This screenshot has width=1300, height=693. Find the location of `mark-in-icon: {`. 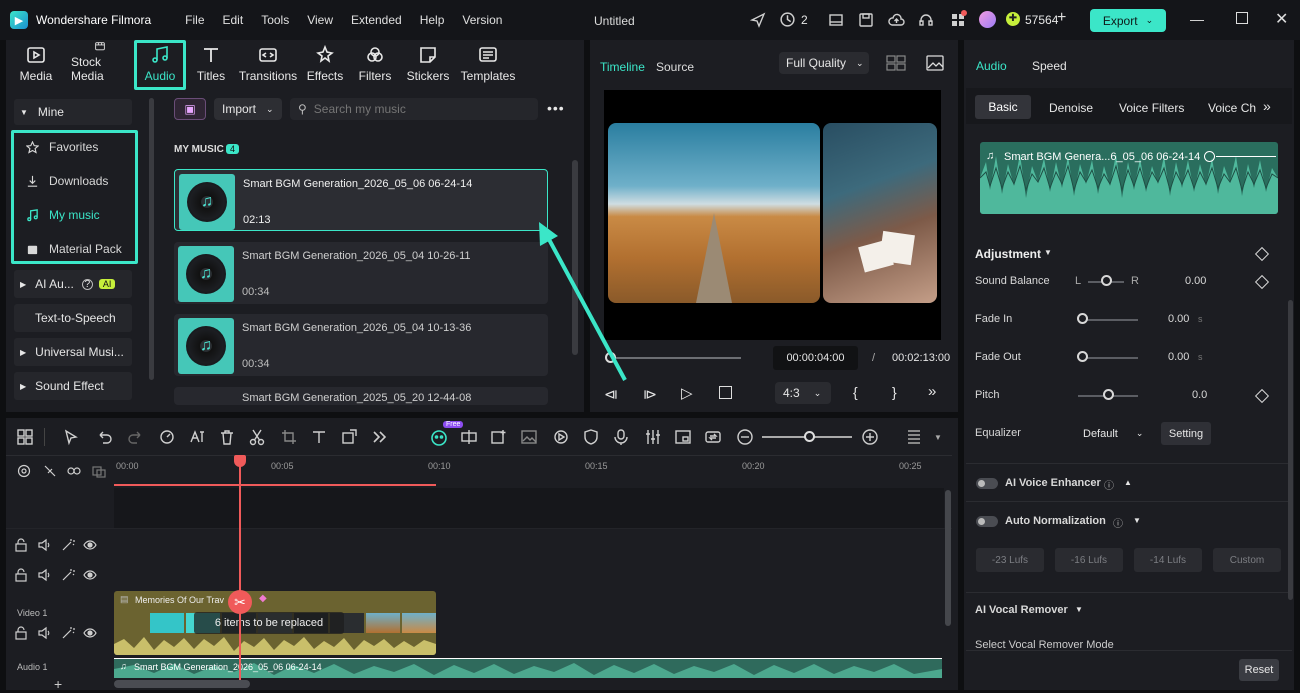

mark-in-icon: { is located at coordinates (855, 392).